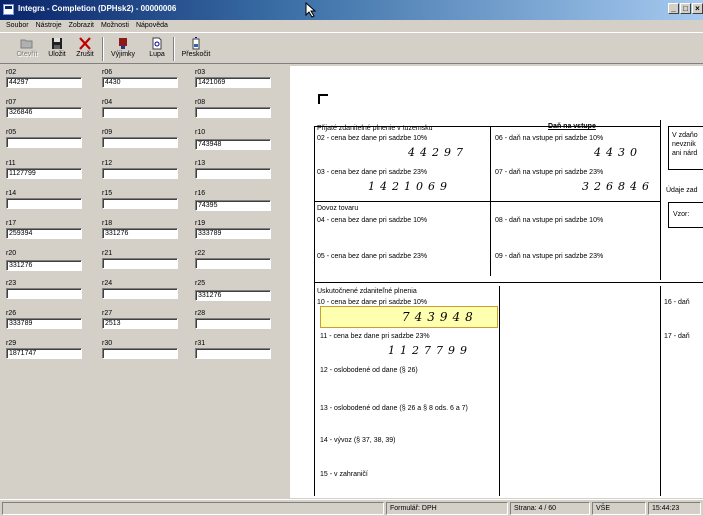 This screenshot has width=703, height=516. Describe the element at coordinates (157, 43) in the screenshot. I see `zoom-page-icon` at that location.